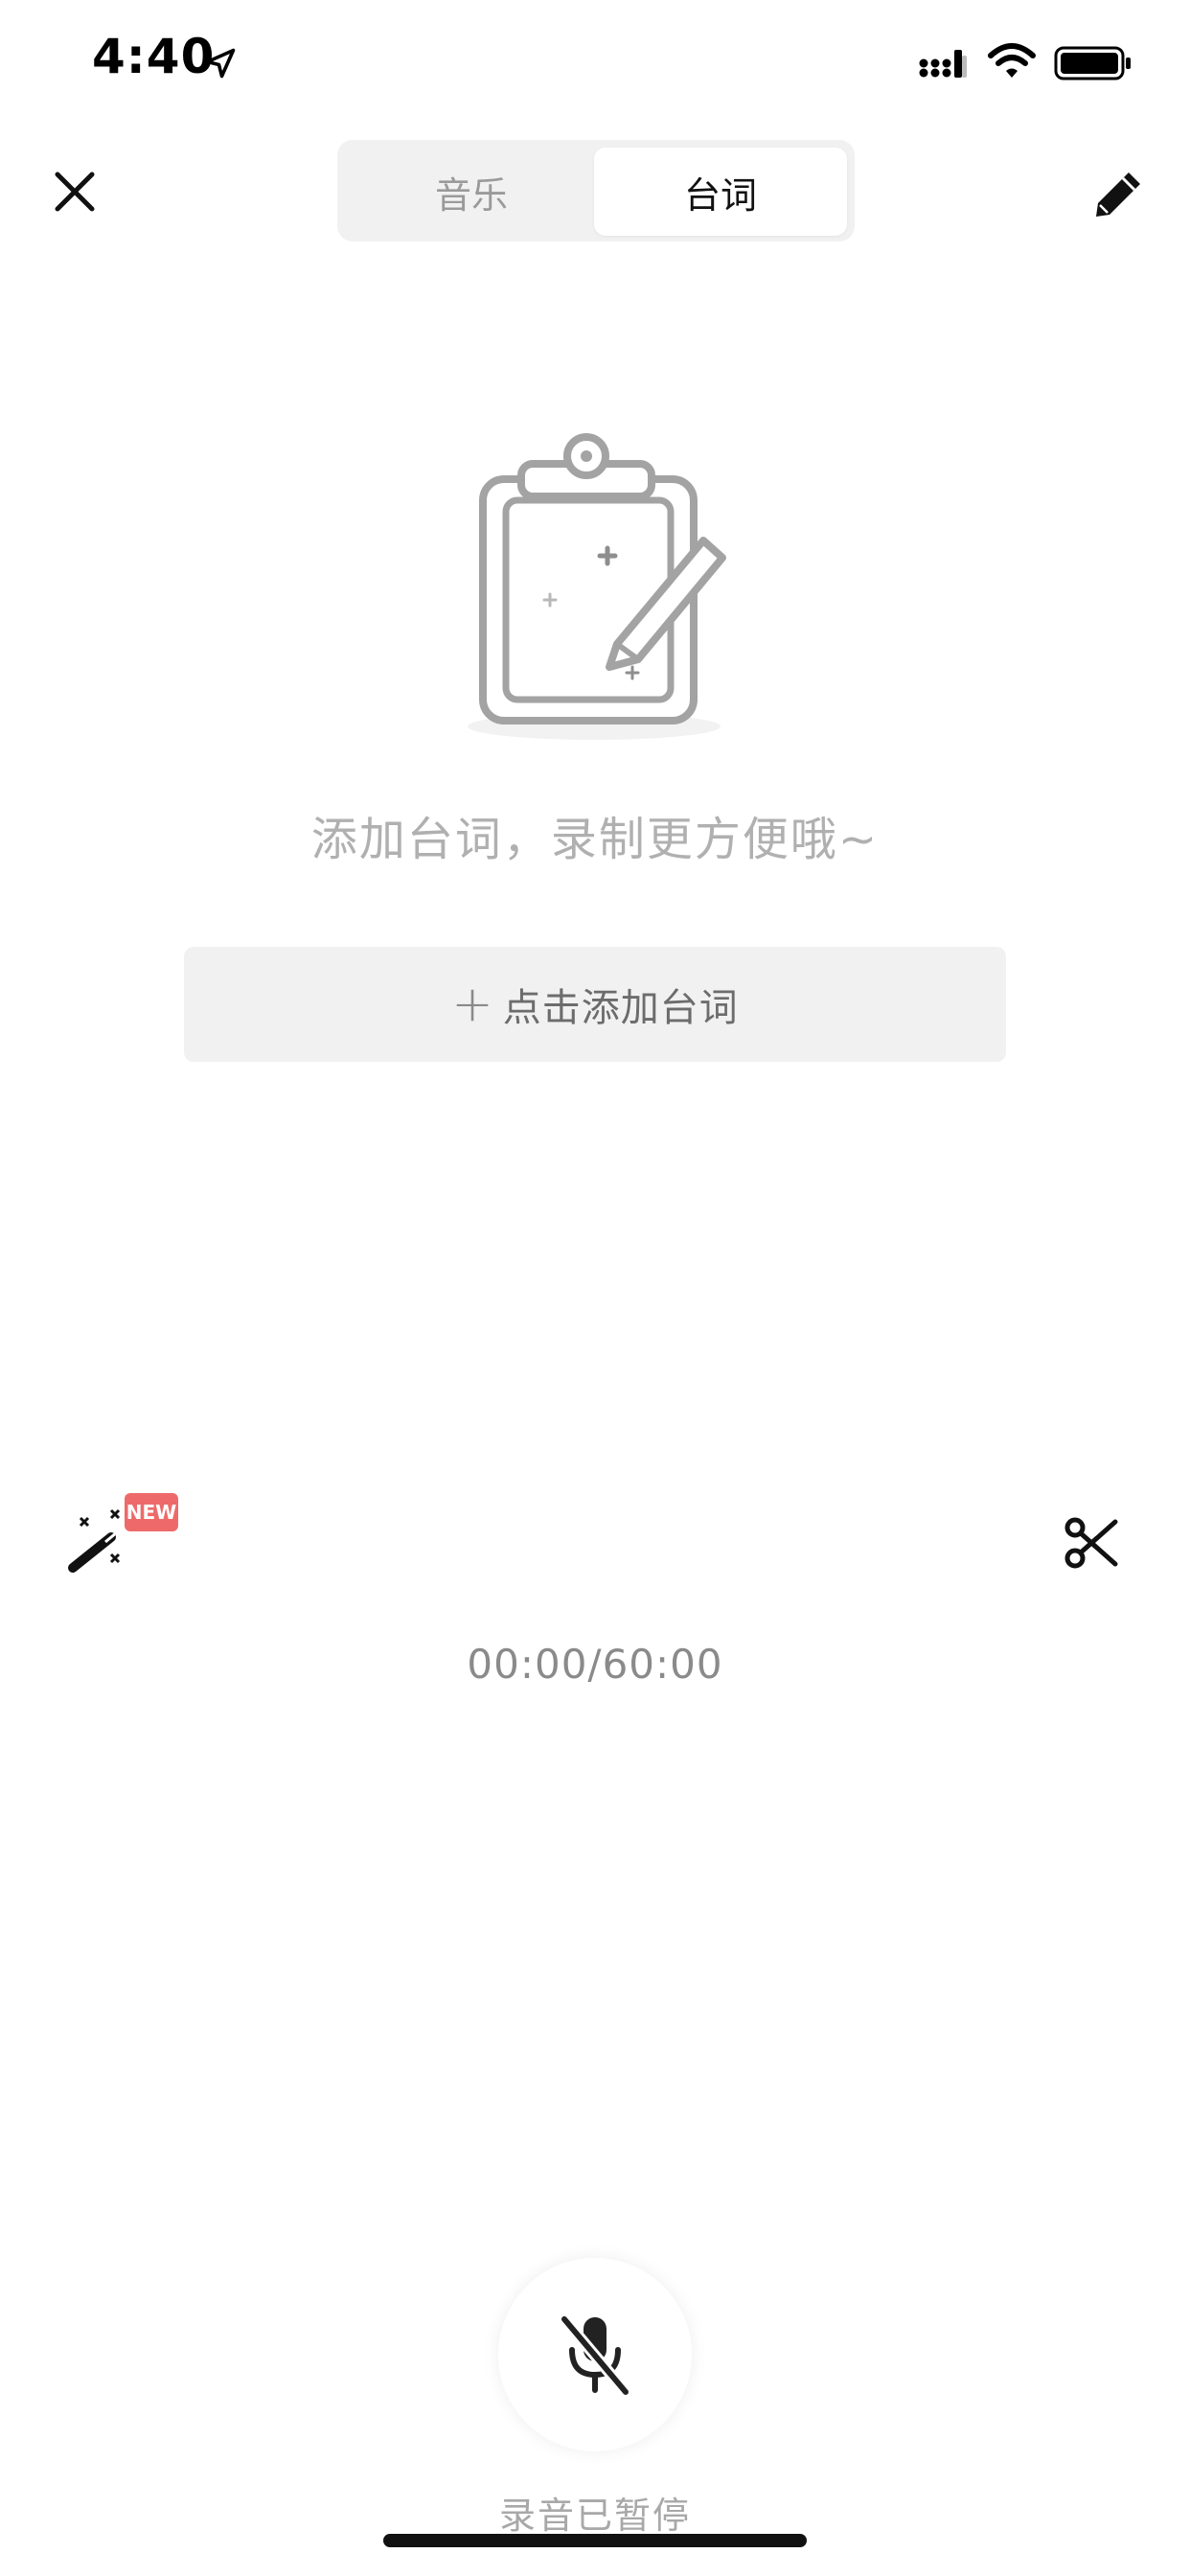  I want to click on wifi-icon, so click(1012, 60).